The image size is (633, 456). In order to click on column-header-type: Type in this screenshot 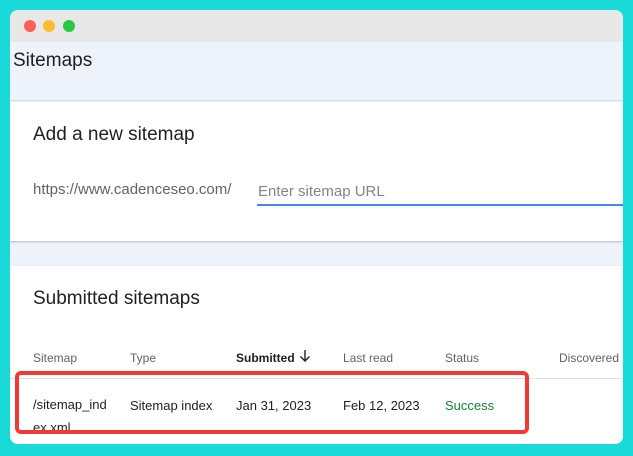, I will do `click(143, 358)`.